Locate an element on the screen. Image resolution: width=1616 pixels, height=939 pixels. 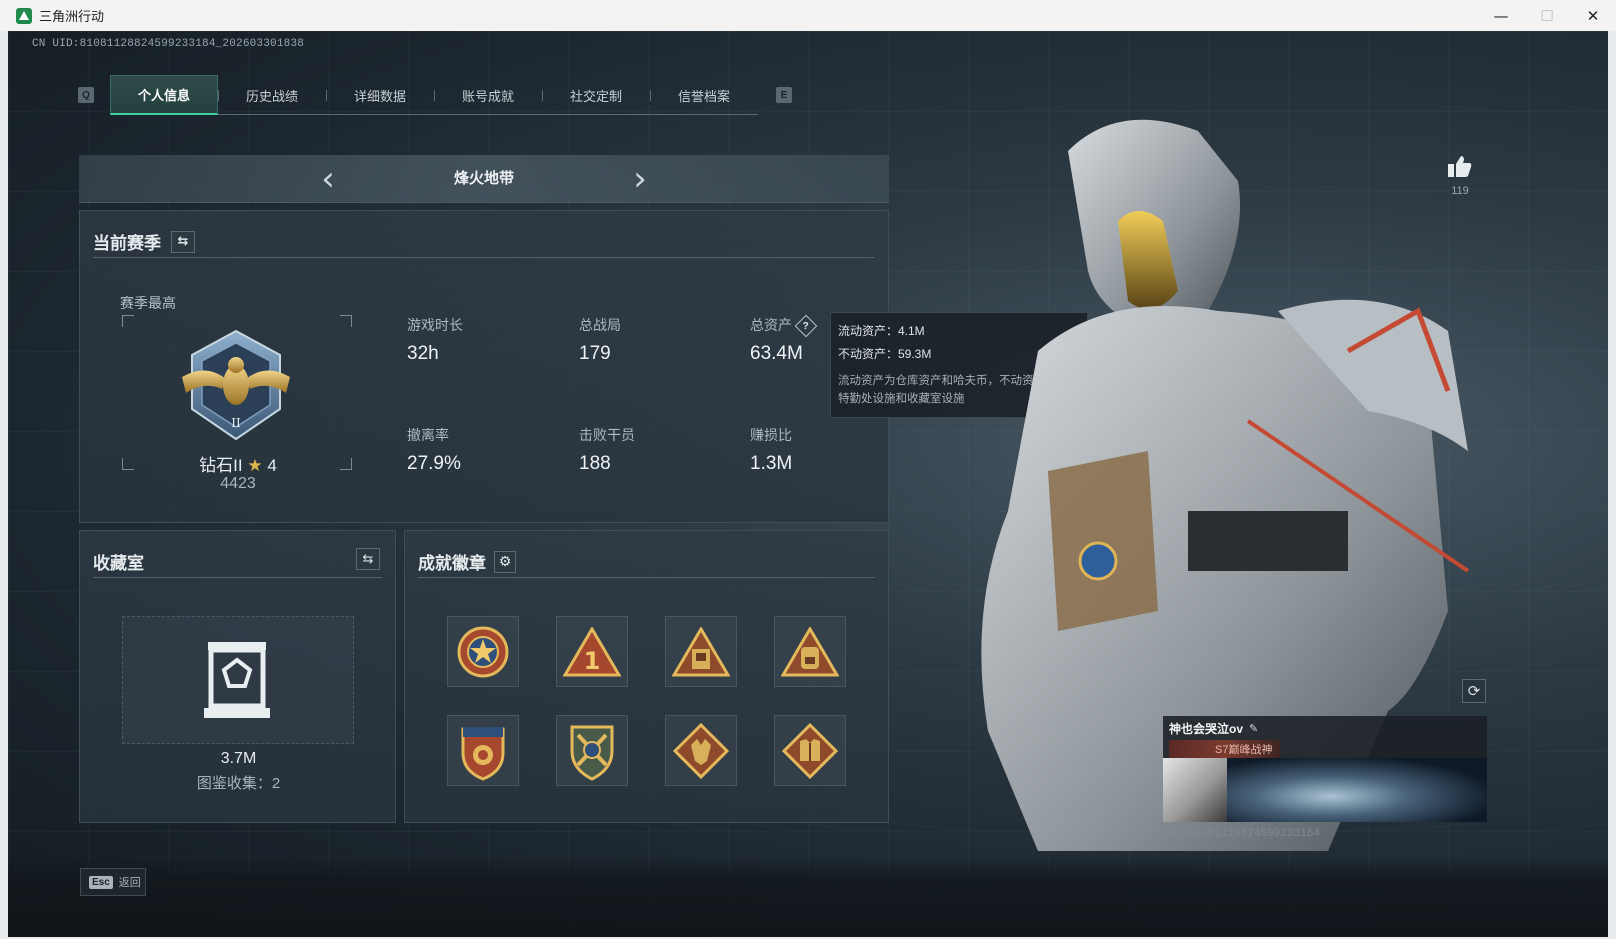
stat-value: 63.4M is located at coordinates (776, 353).